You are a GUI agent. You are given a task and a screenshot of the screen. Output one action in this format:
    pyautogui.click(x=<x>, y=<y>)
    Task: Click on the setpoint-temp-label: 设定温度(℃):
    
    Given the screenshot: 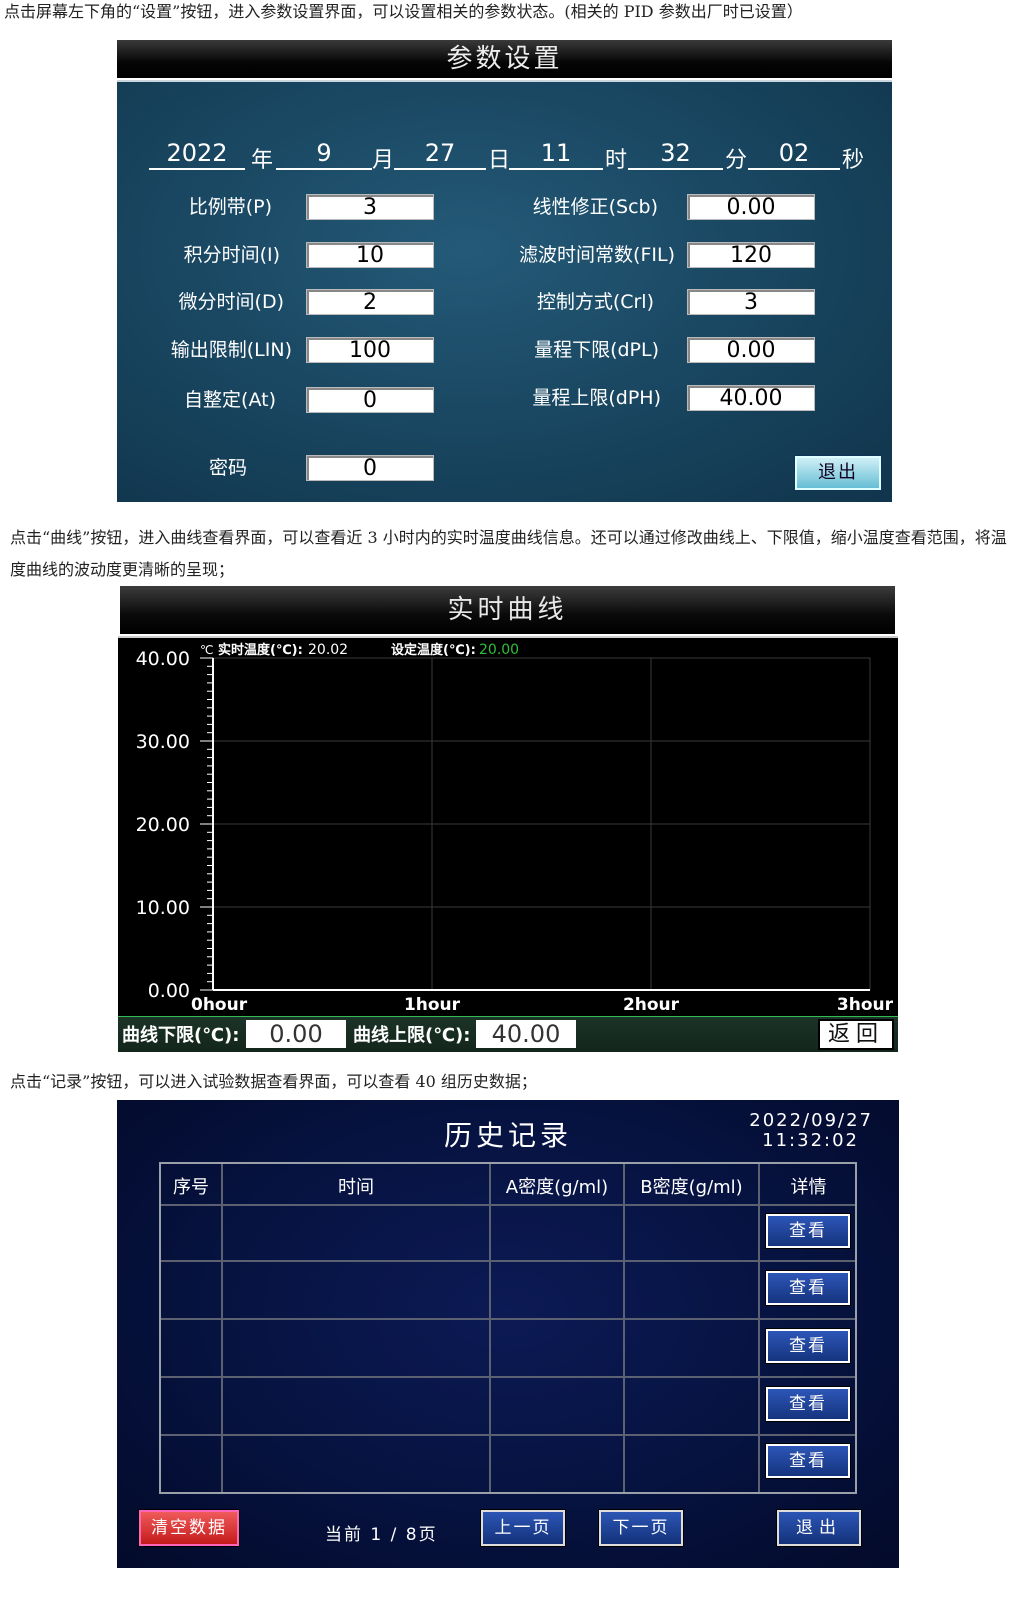 What is the action you would take?
    pyautogui.click(x=433, y=650)
    